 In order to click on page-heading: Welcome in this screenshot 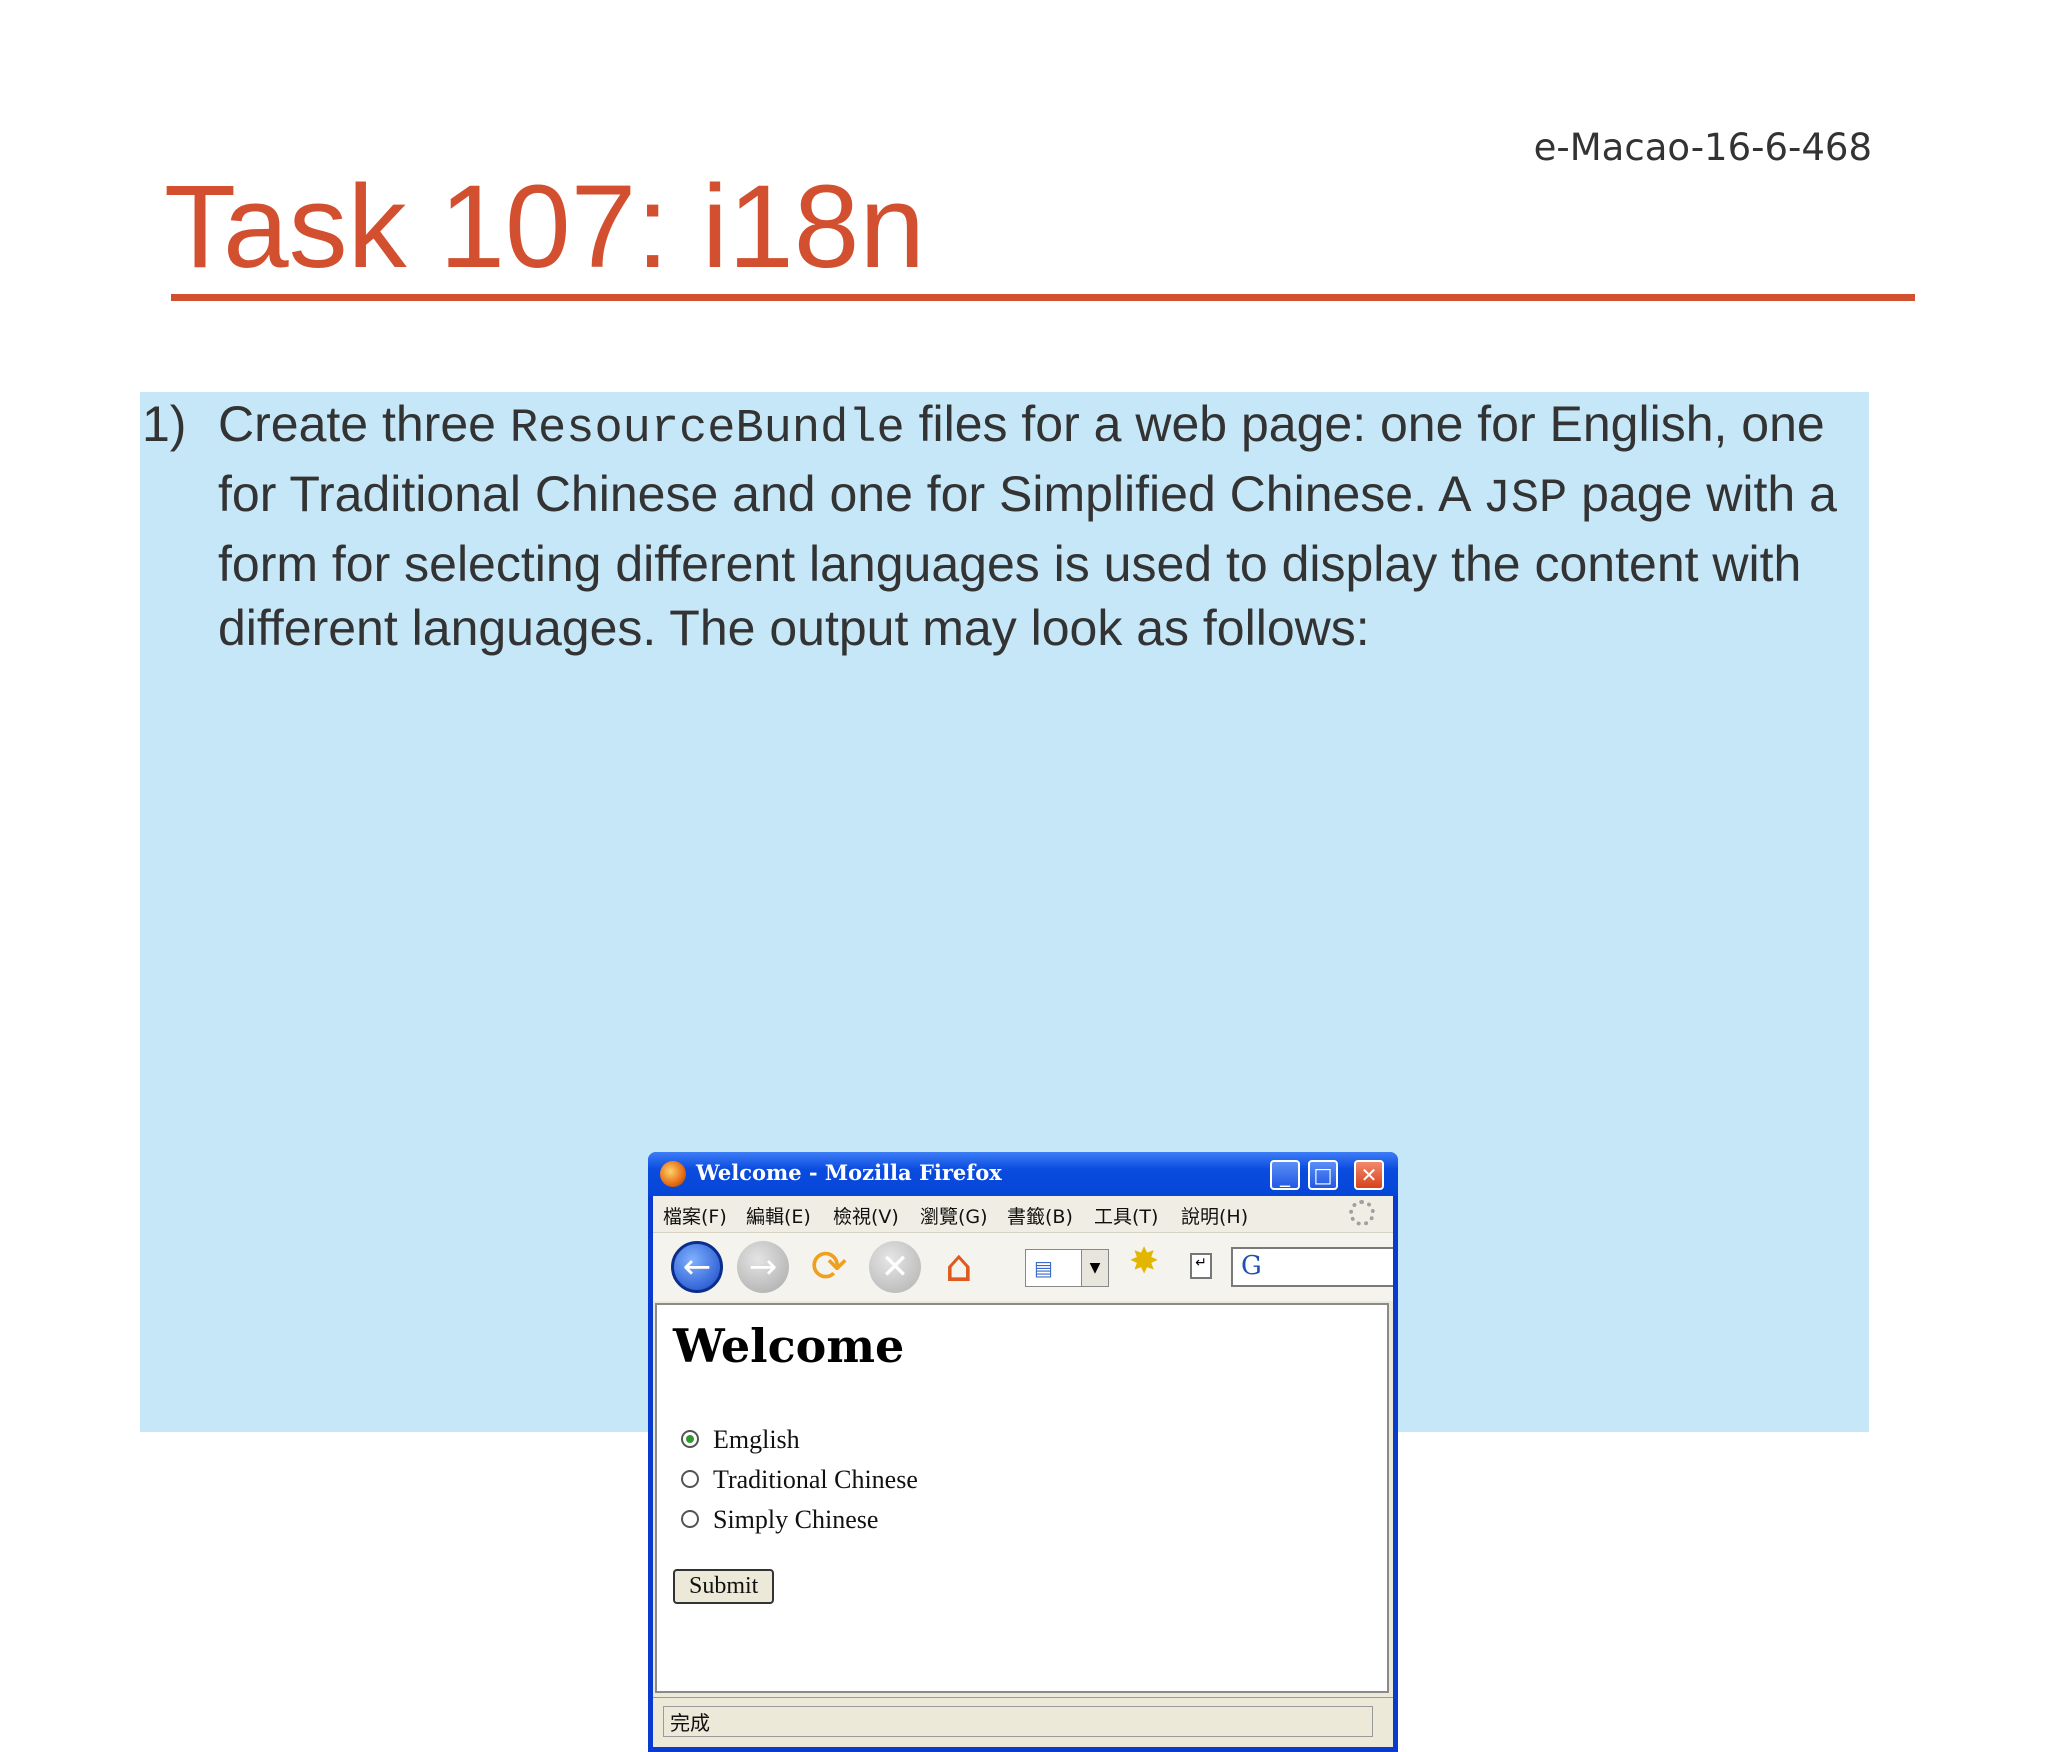, I will do `click(789, 1346)`.